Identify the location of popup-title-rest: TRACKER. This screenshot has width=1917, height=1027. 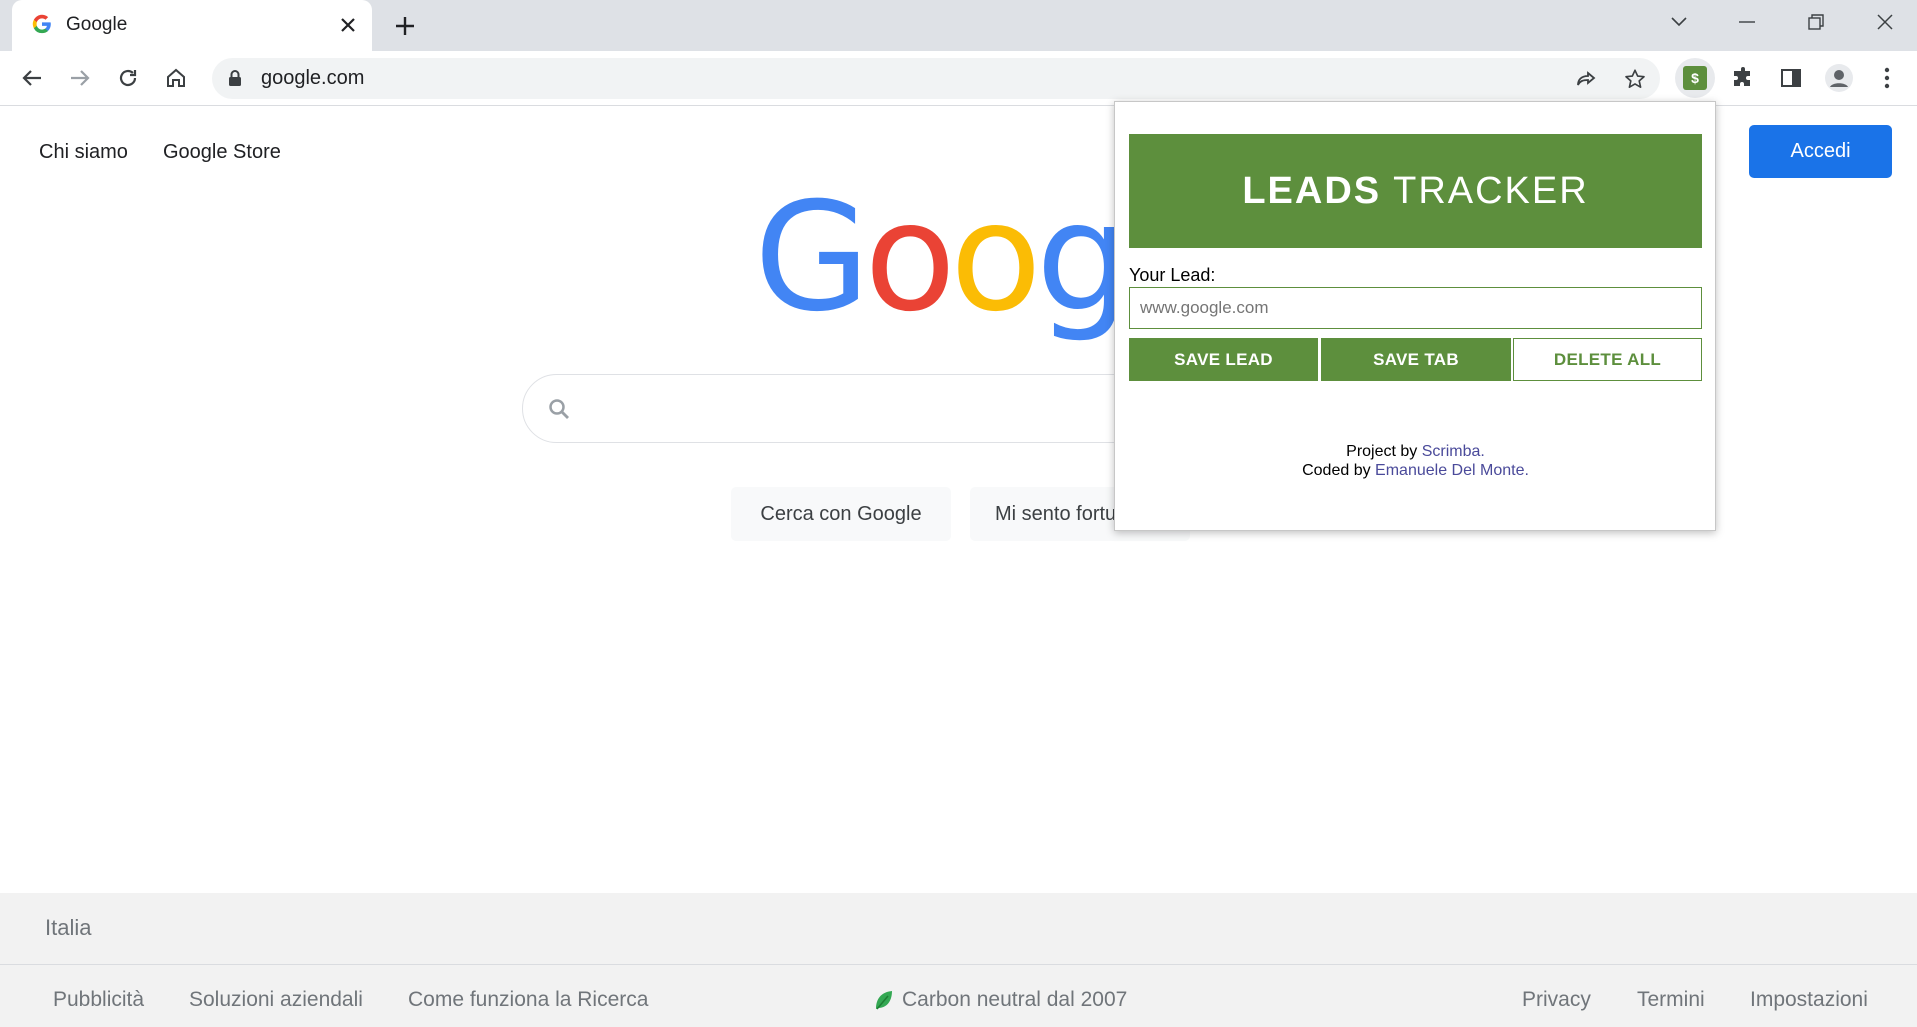
(1491, 190).